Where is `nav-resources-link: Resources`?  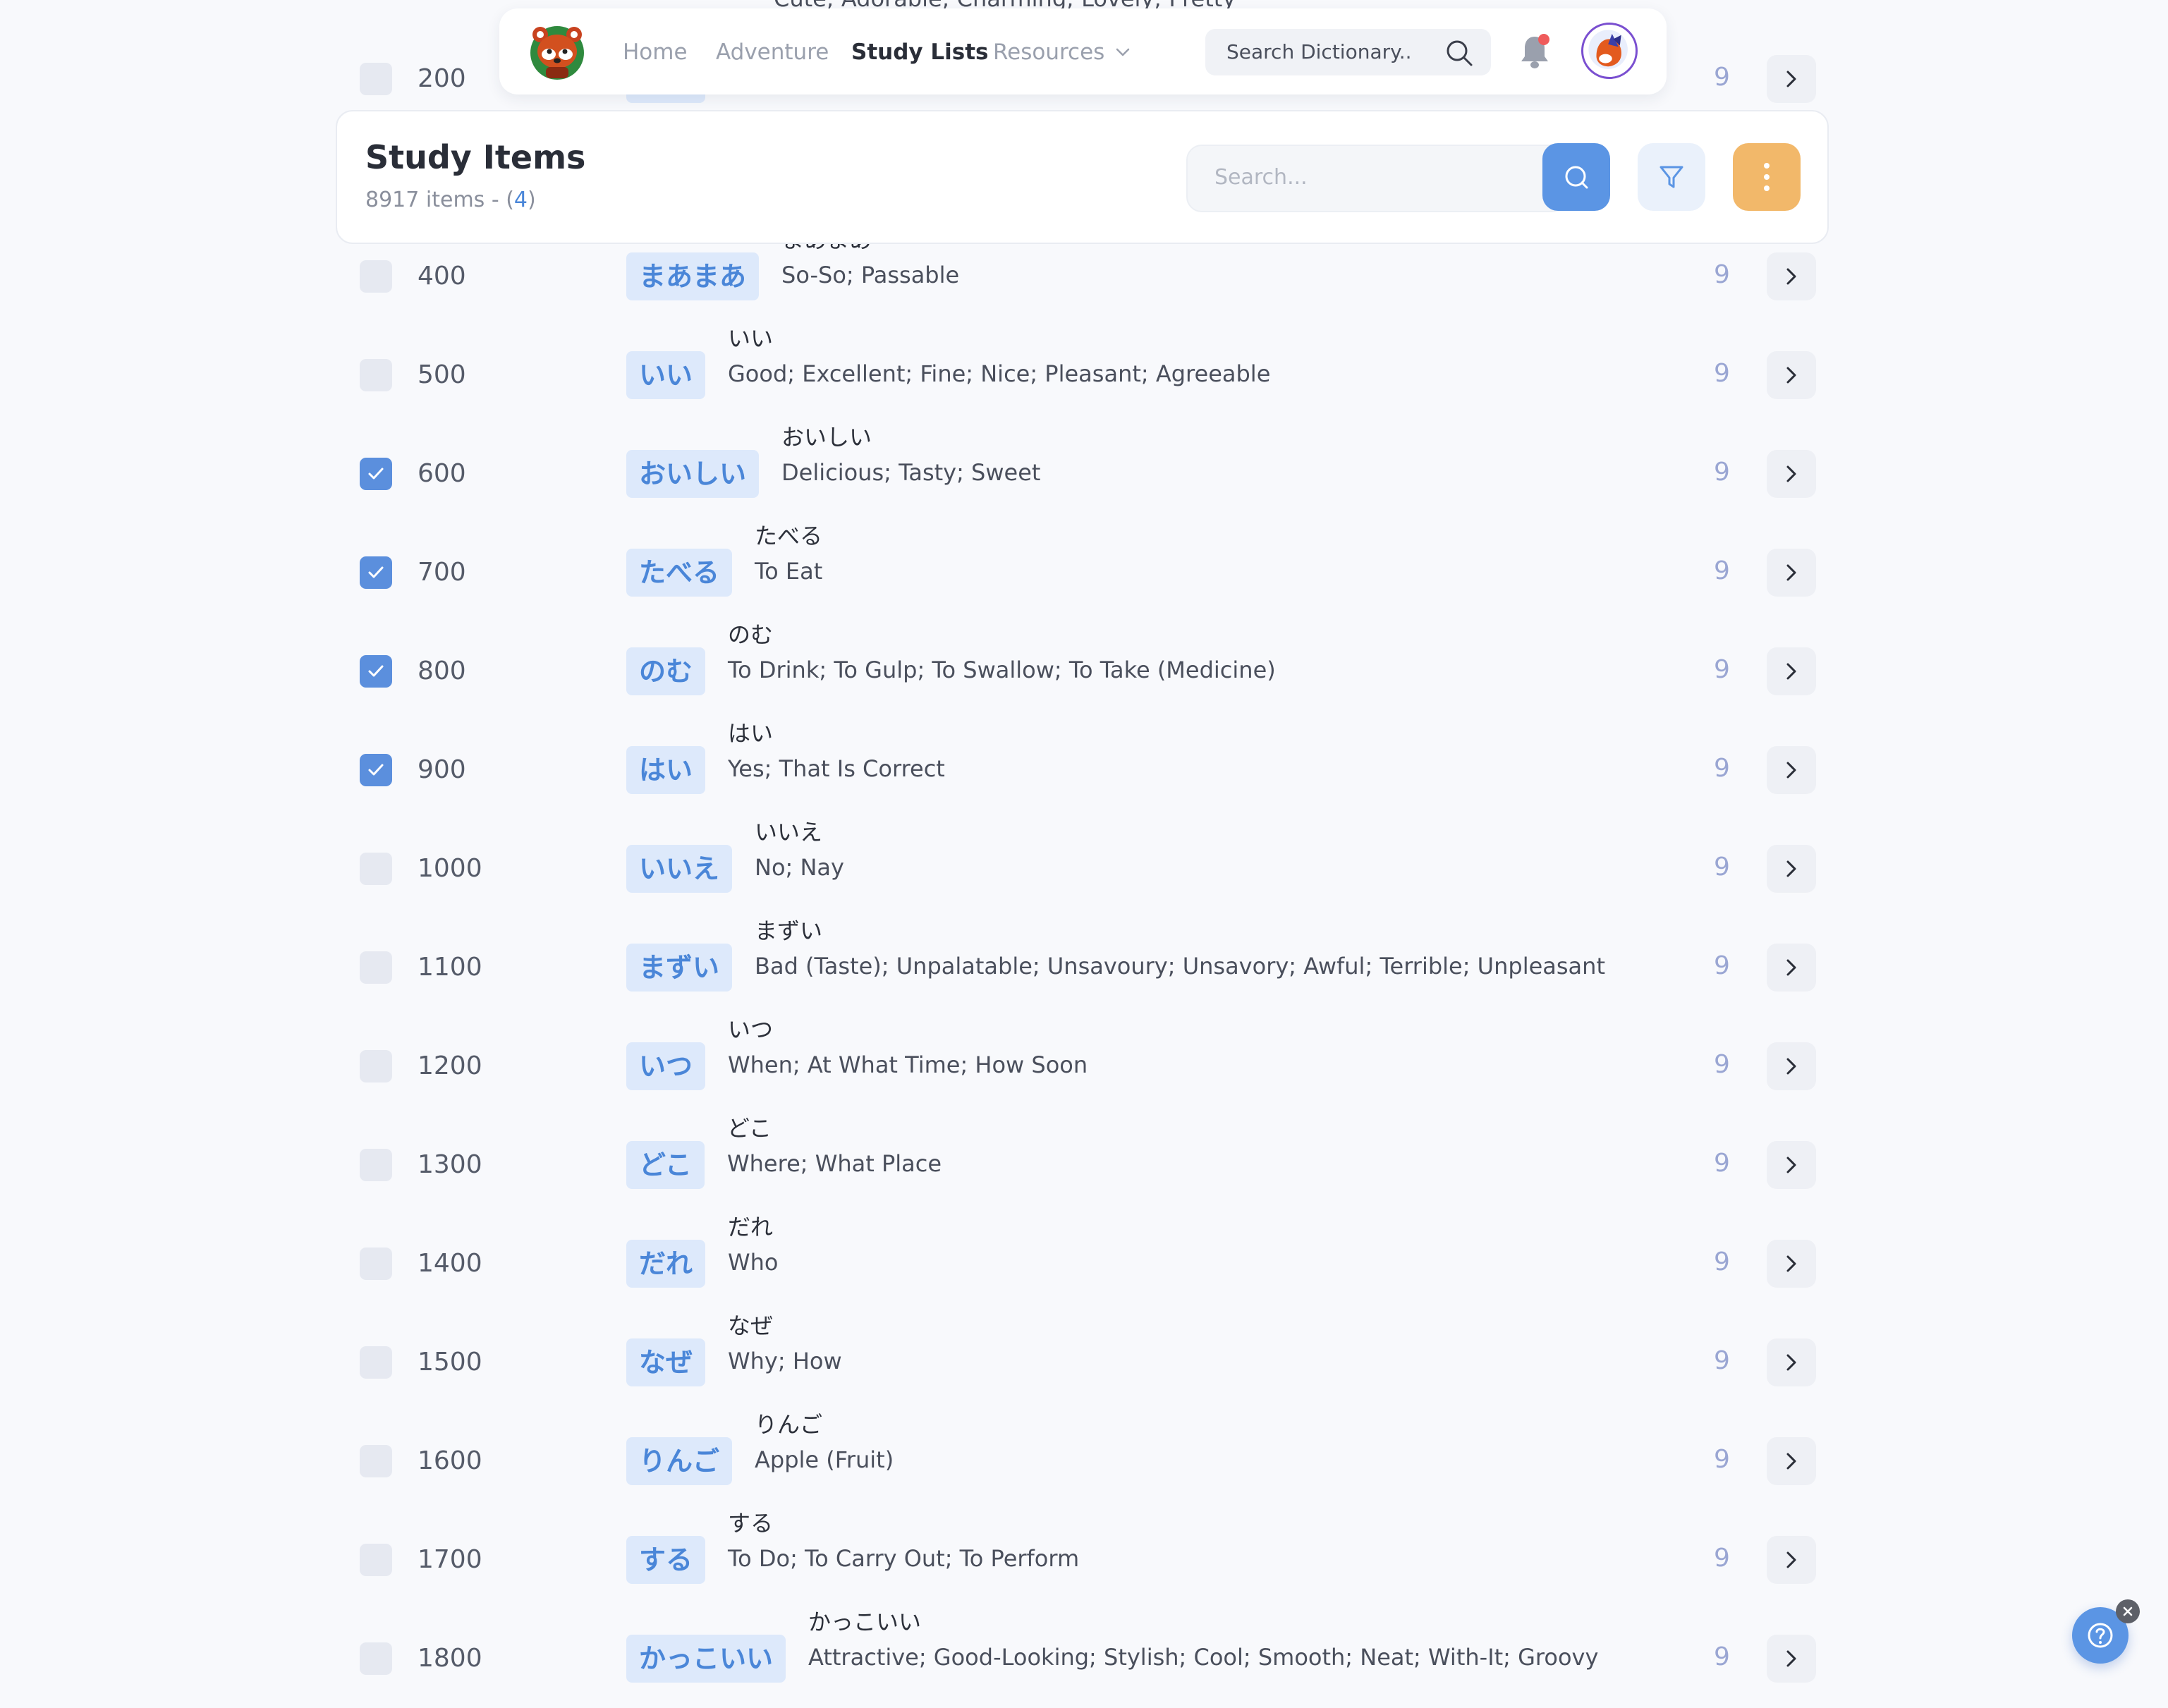
nav-resources-link: Resources is located at coordinates (1048, 52).